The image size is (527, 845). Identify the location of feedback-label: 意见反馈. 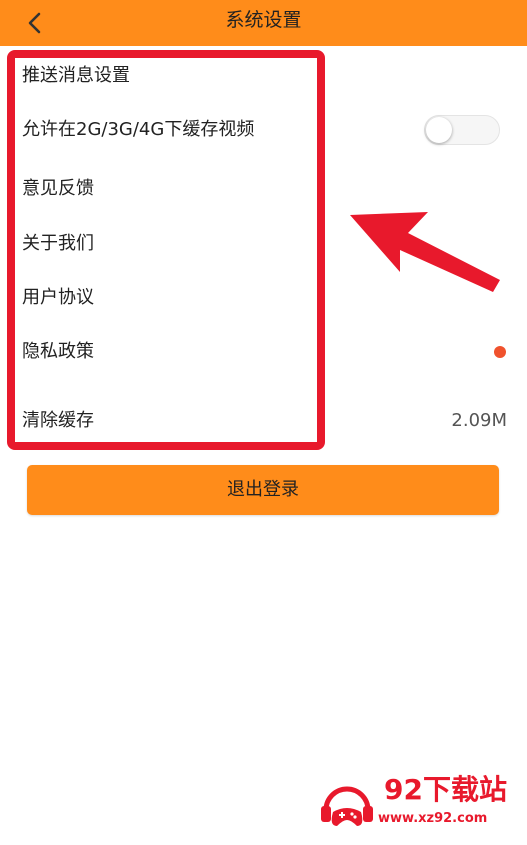
(58, 188).